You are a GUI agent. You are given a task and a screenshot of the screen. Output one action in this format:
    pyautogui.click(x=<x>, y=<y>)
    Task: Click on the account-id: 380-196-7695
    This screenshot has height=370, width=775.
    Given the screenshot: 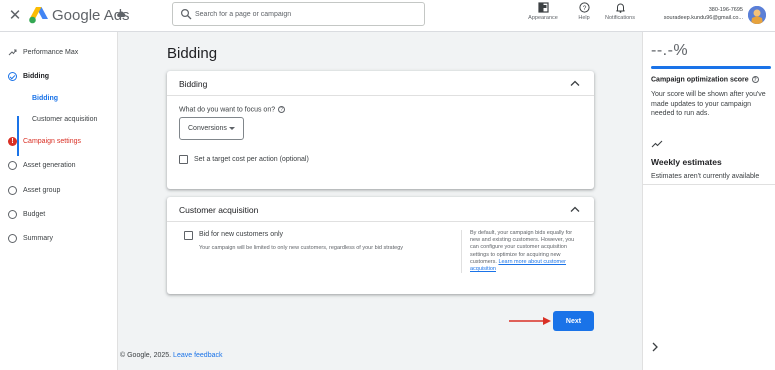 What is the action you would take?
    pyautogui.click(x=725, y=10)
    